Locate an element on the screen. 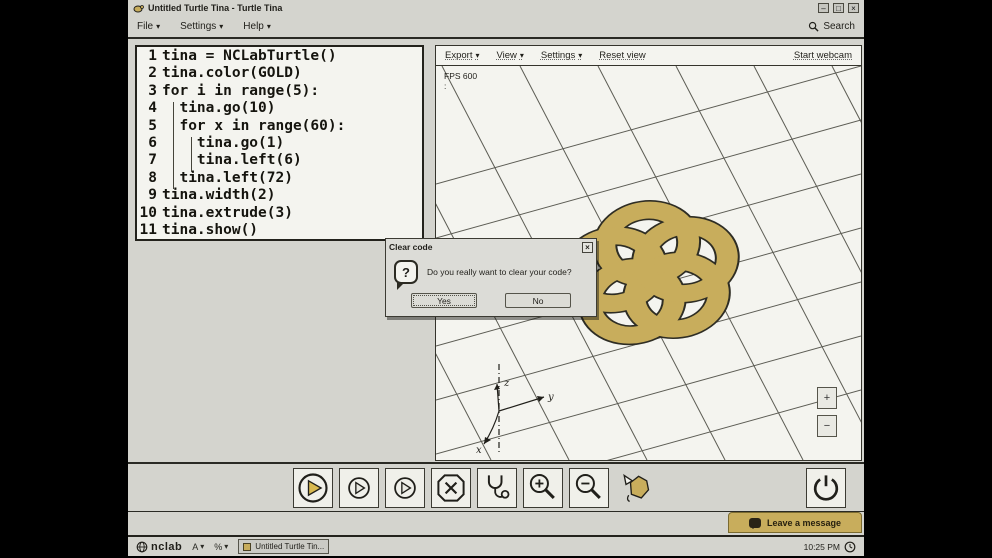 The image size is (992, 558). viewport-menu-view: View ▾ is located at coordinates (509, 55).